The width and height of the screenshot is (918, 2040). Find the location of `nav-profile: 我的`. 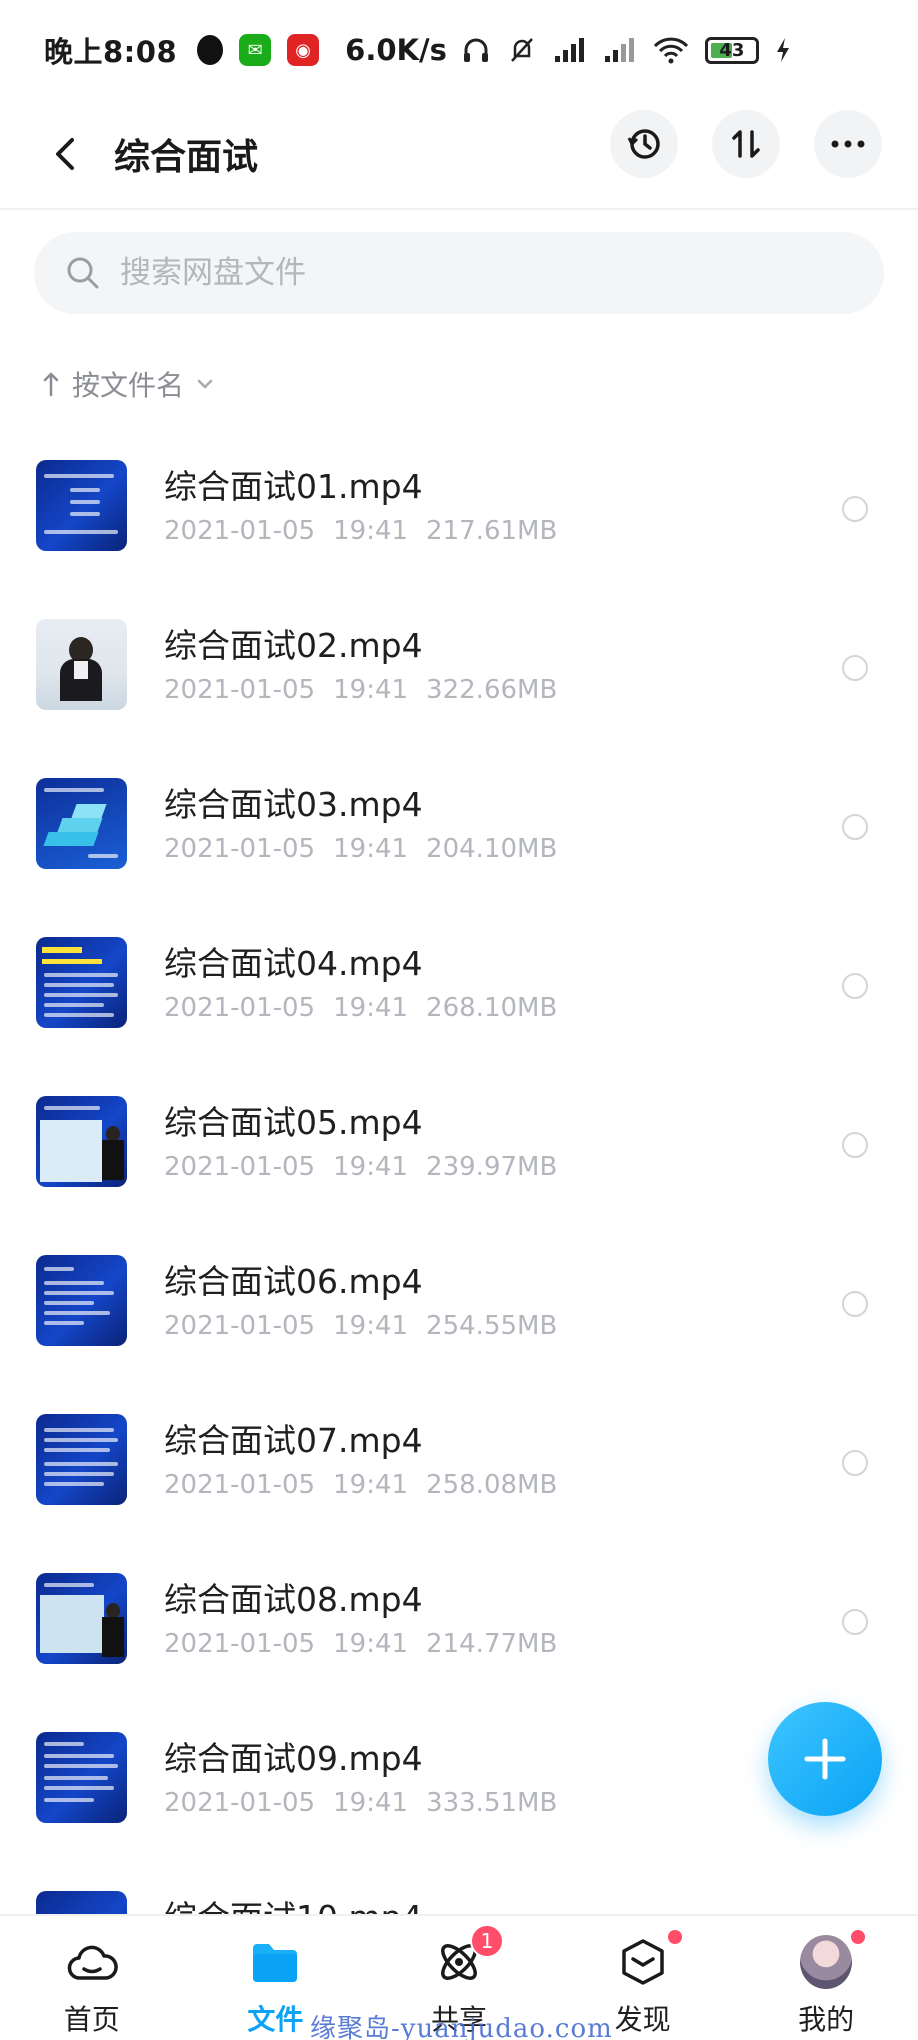

nav-profile: 我的 is located at coordinates (826, 1984).